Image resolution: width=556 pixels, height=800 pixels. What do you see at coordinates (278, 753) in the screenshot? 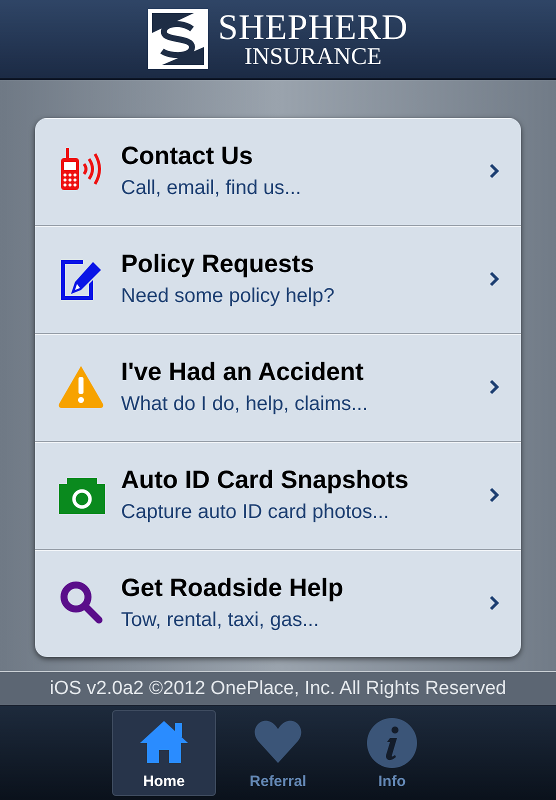
I see `tab: Referral` at bounding box center [278, 753].